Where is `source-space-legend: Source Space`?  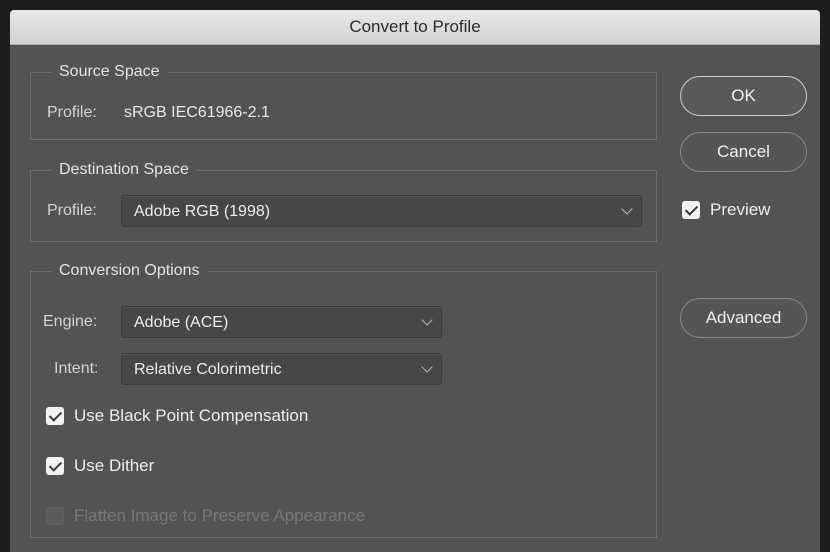 source-space-legend: Source Space is located at coordinates (109, 72).